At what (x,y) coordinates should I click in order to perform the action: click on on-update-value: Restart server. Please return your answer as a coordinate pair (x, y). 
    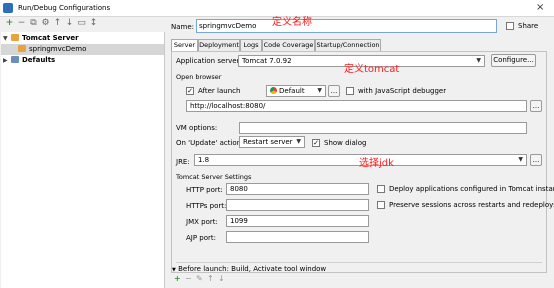
    Looking at the image, I should click on (268, 142).